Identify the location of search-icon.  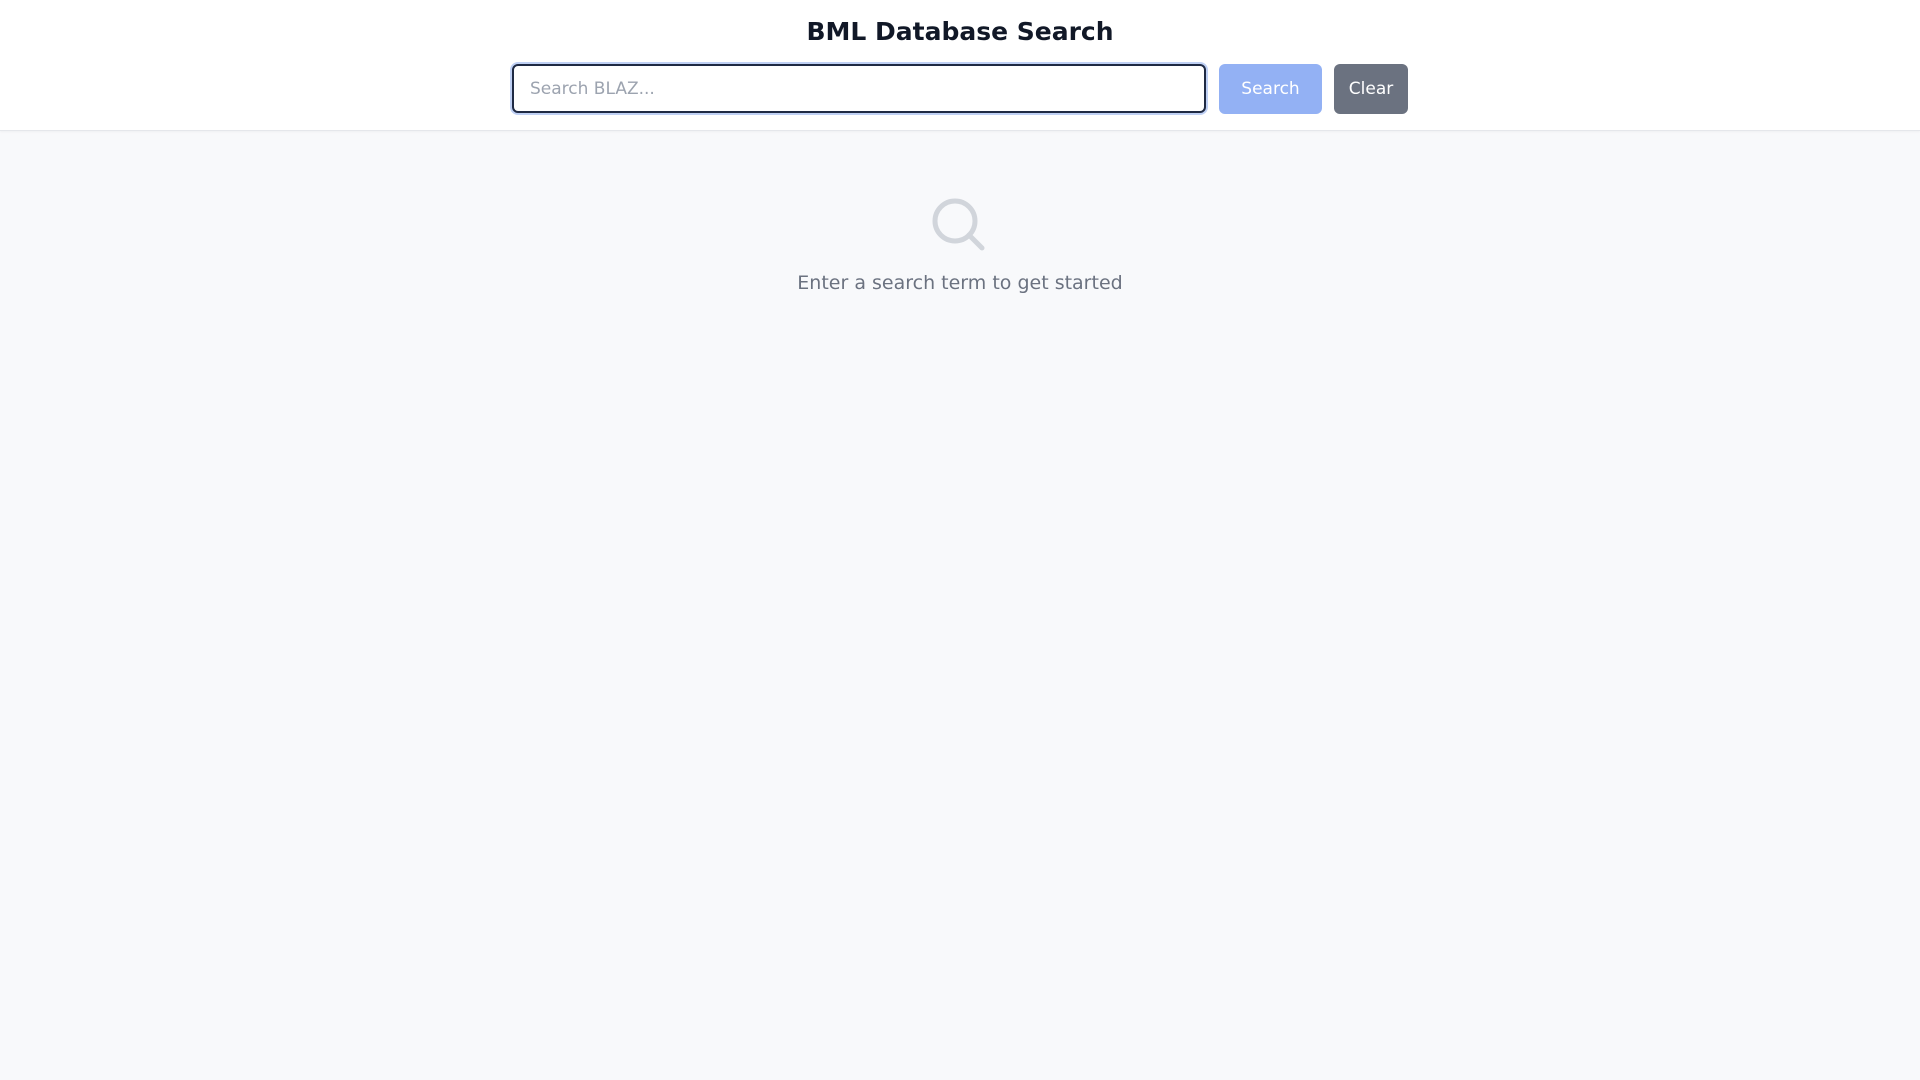
(958, 224).